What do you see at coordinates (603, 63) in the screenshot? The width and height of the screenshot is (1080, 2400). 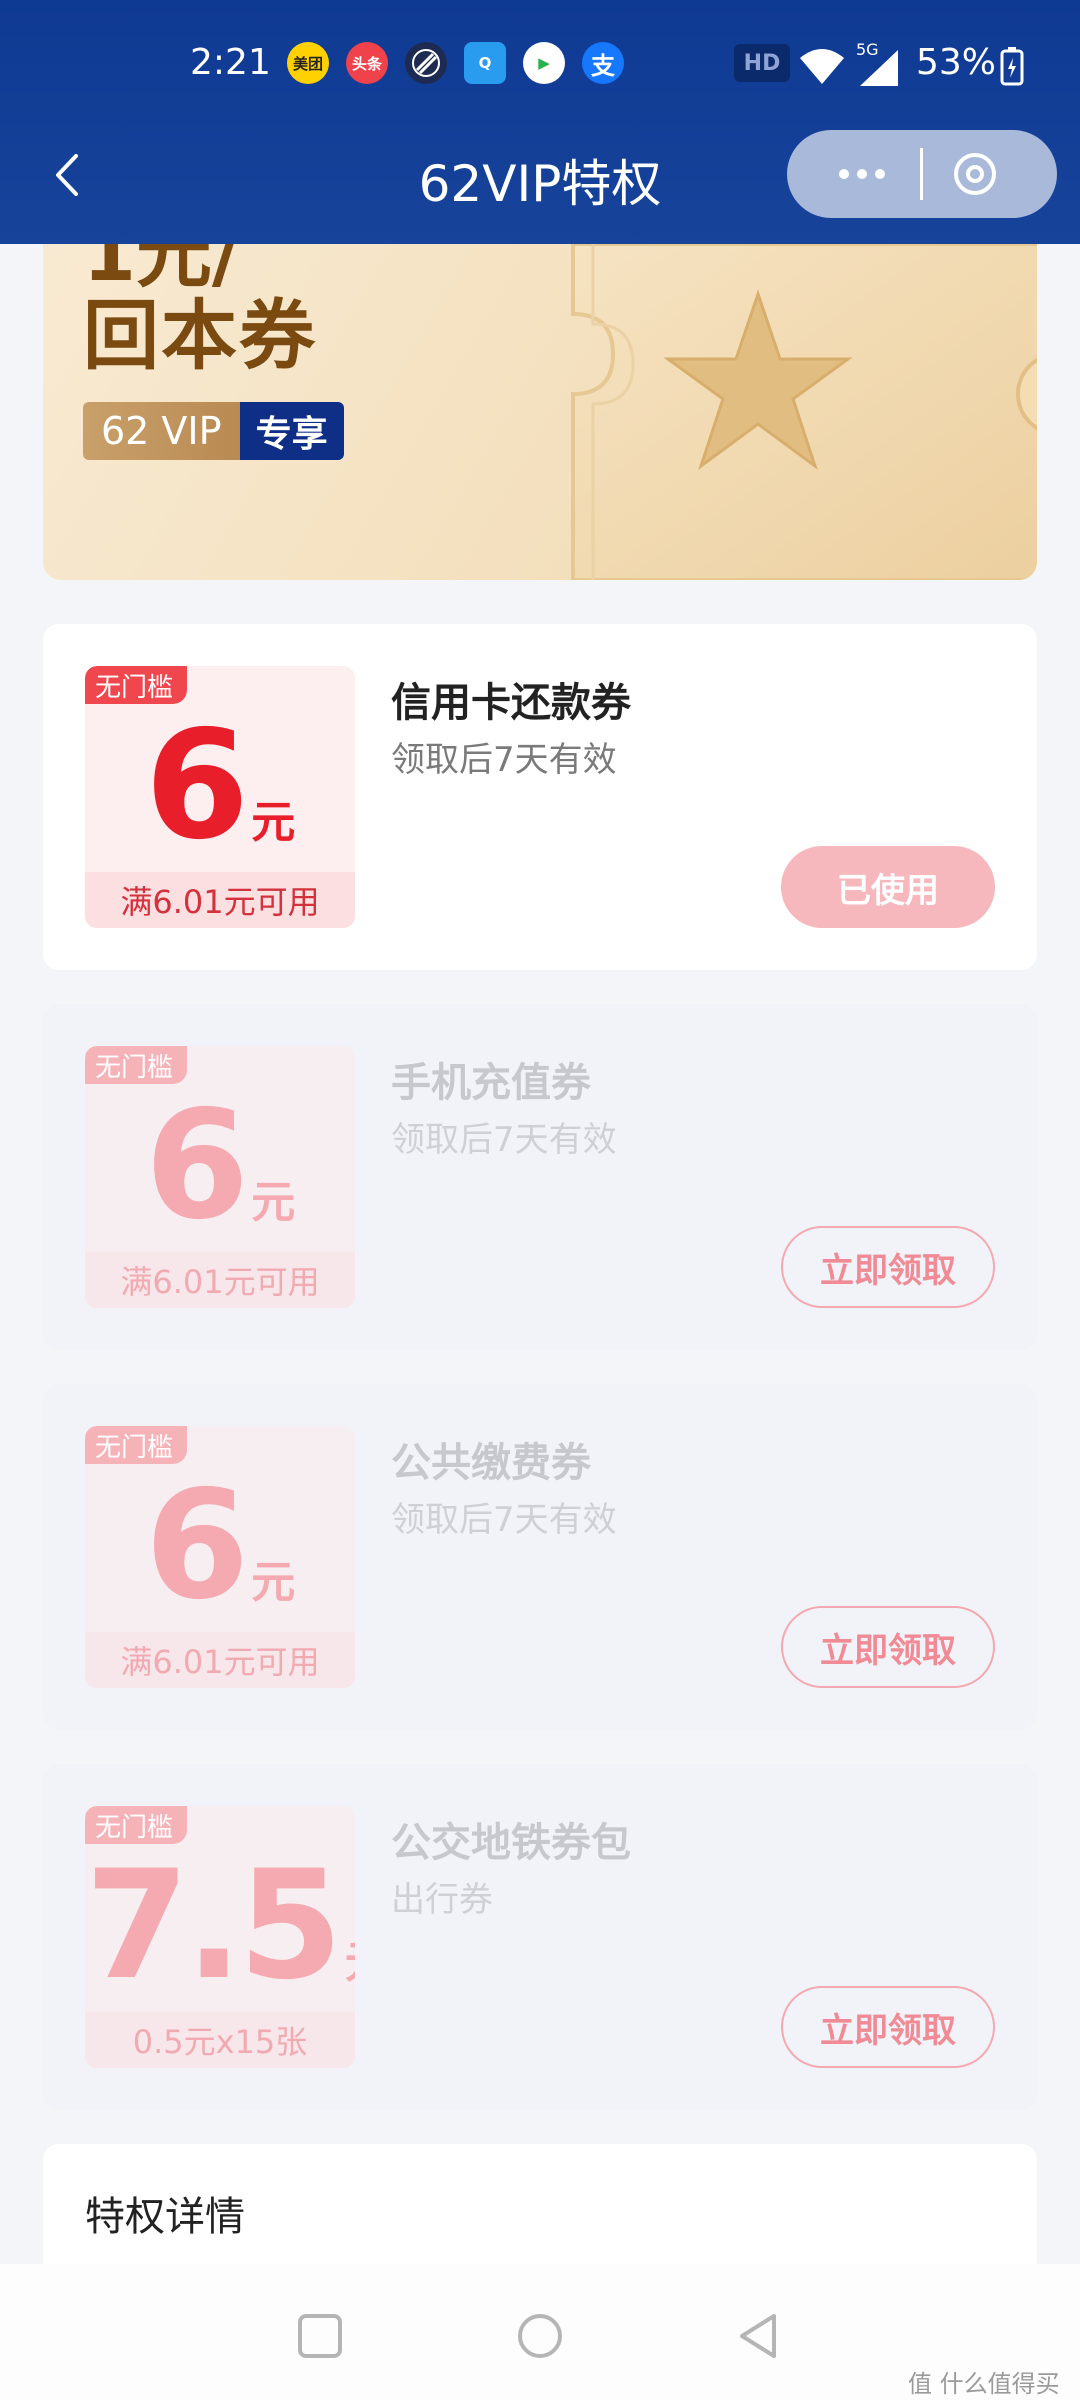 I see `alipay-icon: 支` at bounding box center [603, 63].